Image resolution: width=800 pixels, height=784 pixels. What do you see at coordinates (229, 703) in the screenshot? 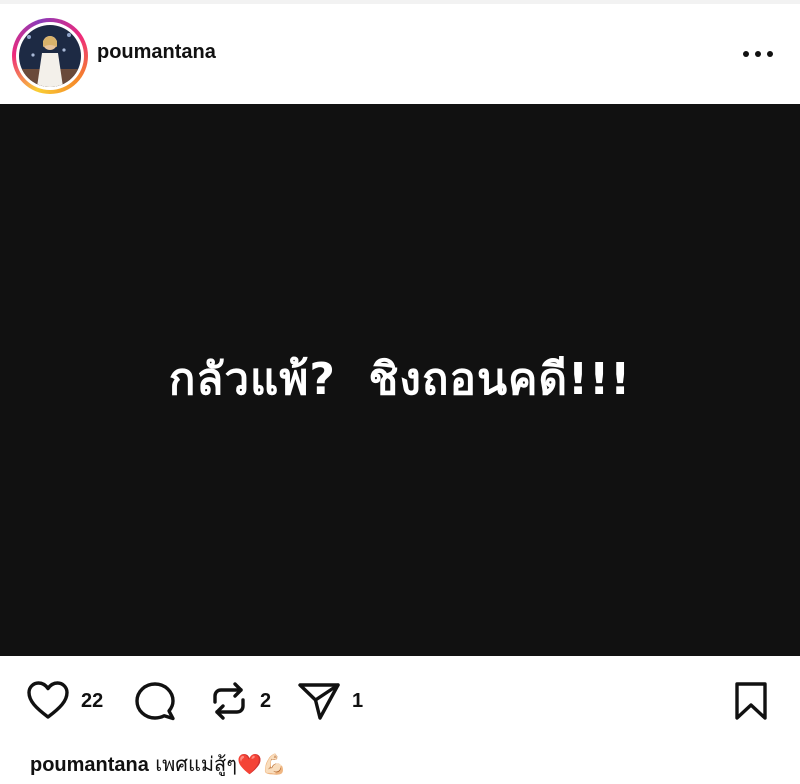
I see `repost-icon` at bounding box center [229, 703].